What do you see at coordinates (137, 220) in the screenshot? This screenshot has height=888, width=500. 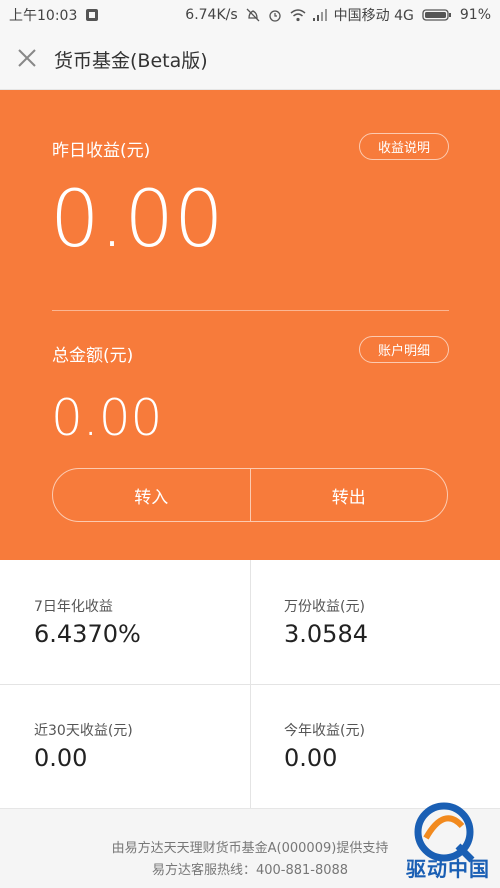 I see `yesterday-earnings-value: 0.00` at bounding box center [137, 220].